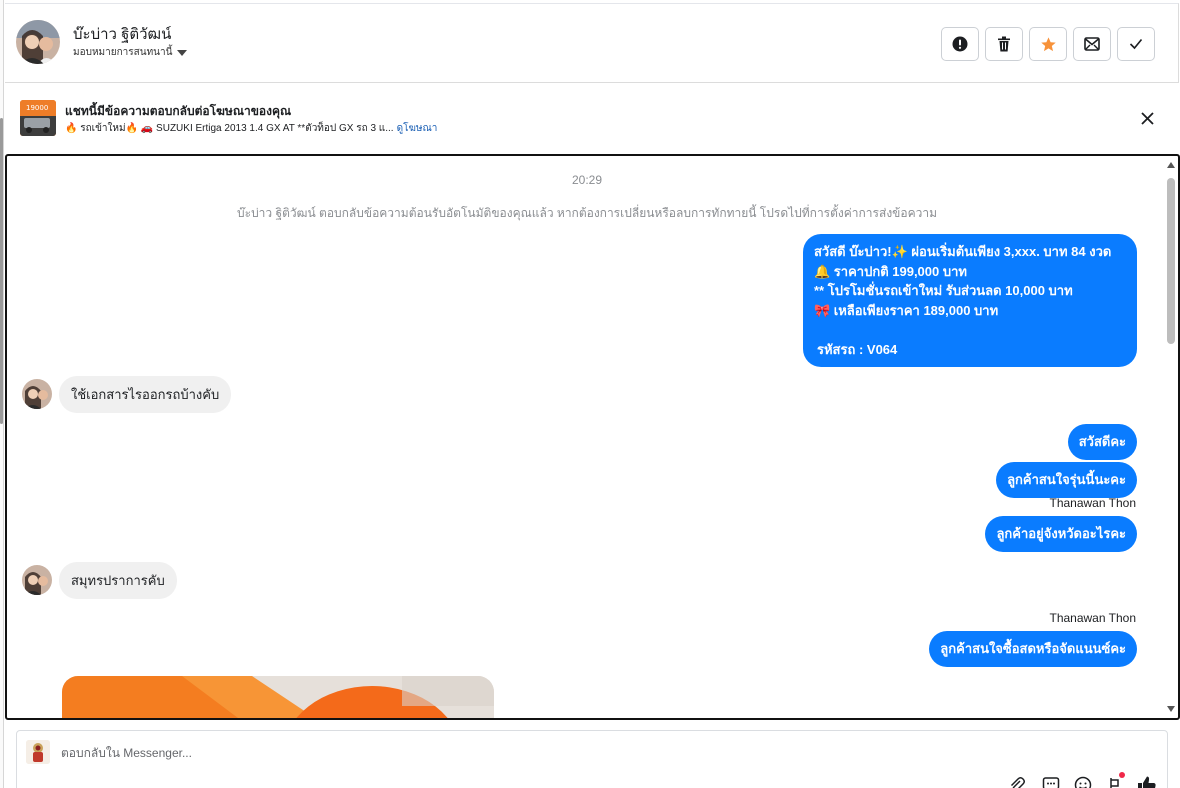  I want to click on close-icon, so click(1147, 118).